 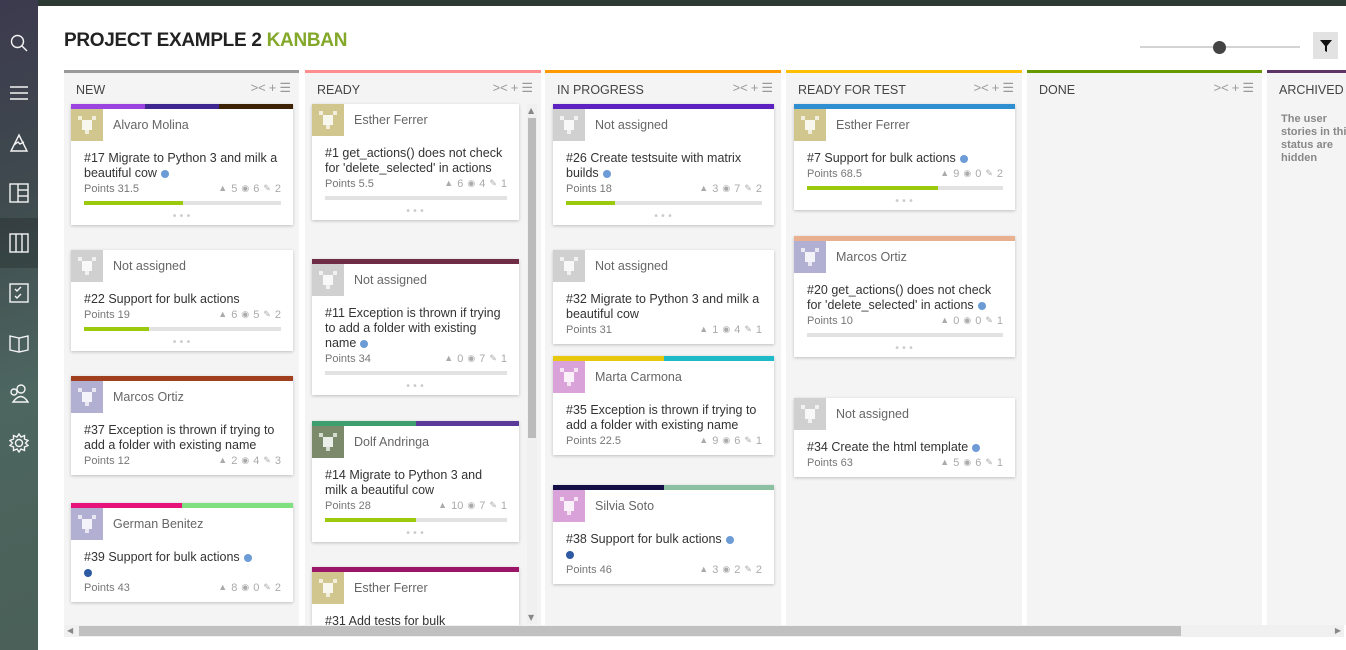 I want to click on scroll-left-icon: ◀, so click(x=70, y=630).